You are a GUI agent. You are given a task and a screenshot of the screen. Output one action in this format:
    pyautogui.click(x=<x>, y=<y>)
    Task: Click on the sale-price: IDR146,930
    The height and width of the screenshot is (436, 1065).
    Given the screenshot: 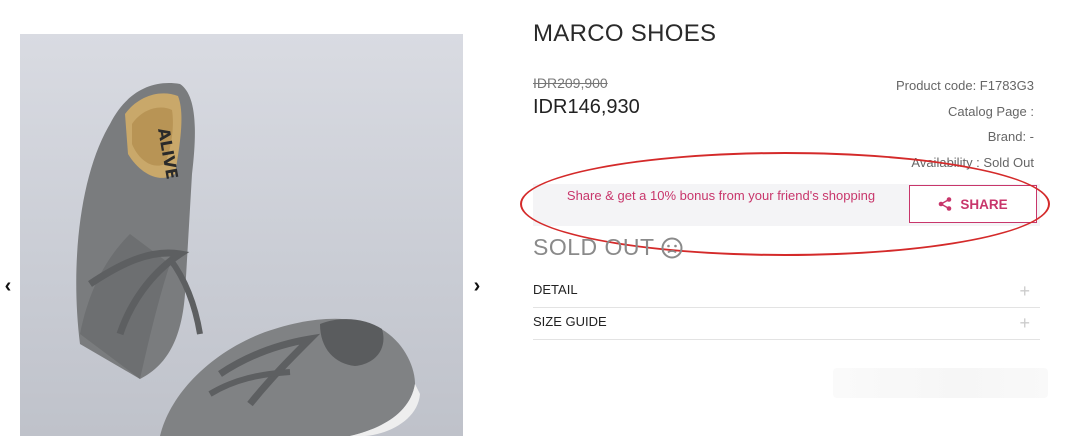 What is the action you would take?
    pyautogui.click(x=586, y=107)
    